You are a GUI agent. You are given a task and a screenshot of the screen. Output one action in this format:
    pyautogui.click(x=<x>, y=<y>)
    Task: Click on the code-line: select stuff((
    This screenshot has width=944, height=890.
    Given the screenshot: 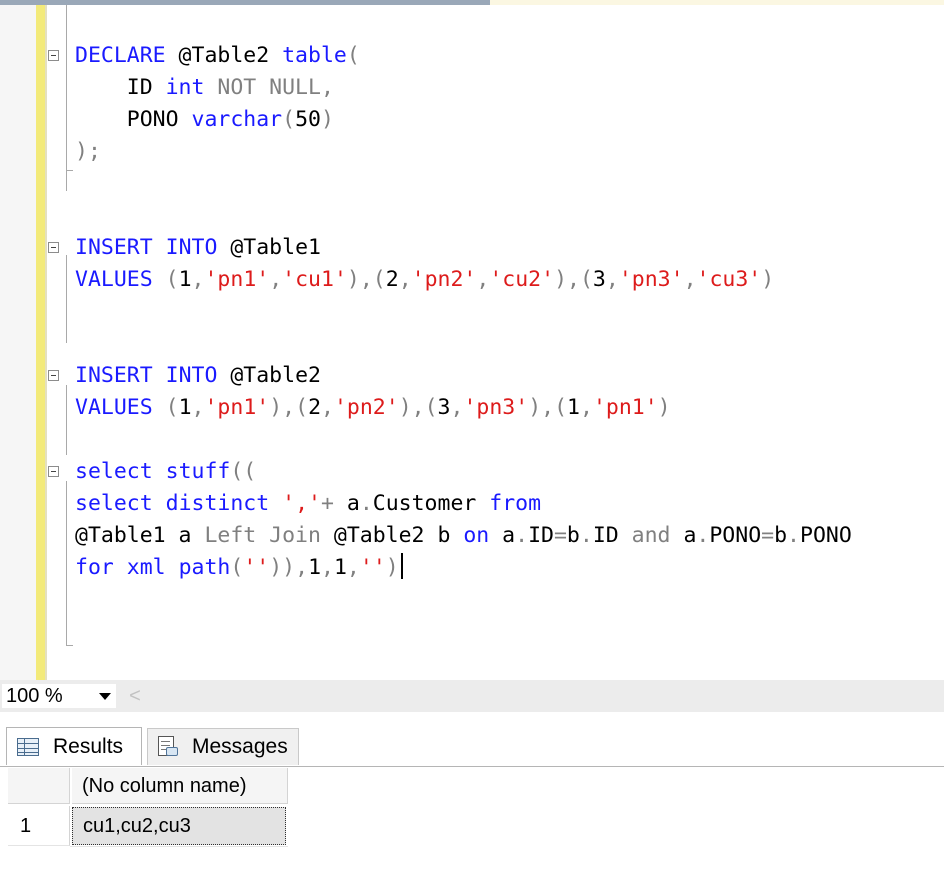 What is the action you would take?
    pyautogui.click(x=165, y=472)
    